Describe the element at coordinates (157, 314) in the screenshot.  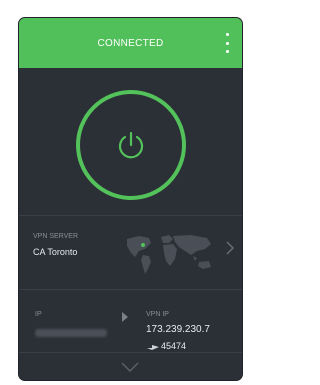
I see `vpn-ip-label: VPN IP` at that location.